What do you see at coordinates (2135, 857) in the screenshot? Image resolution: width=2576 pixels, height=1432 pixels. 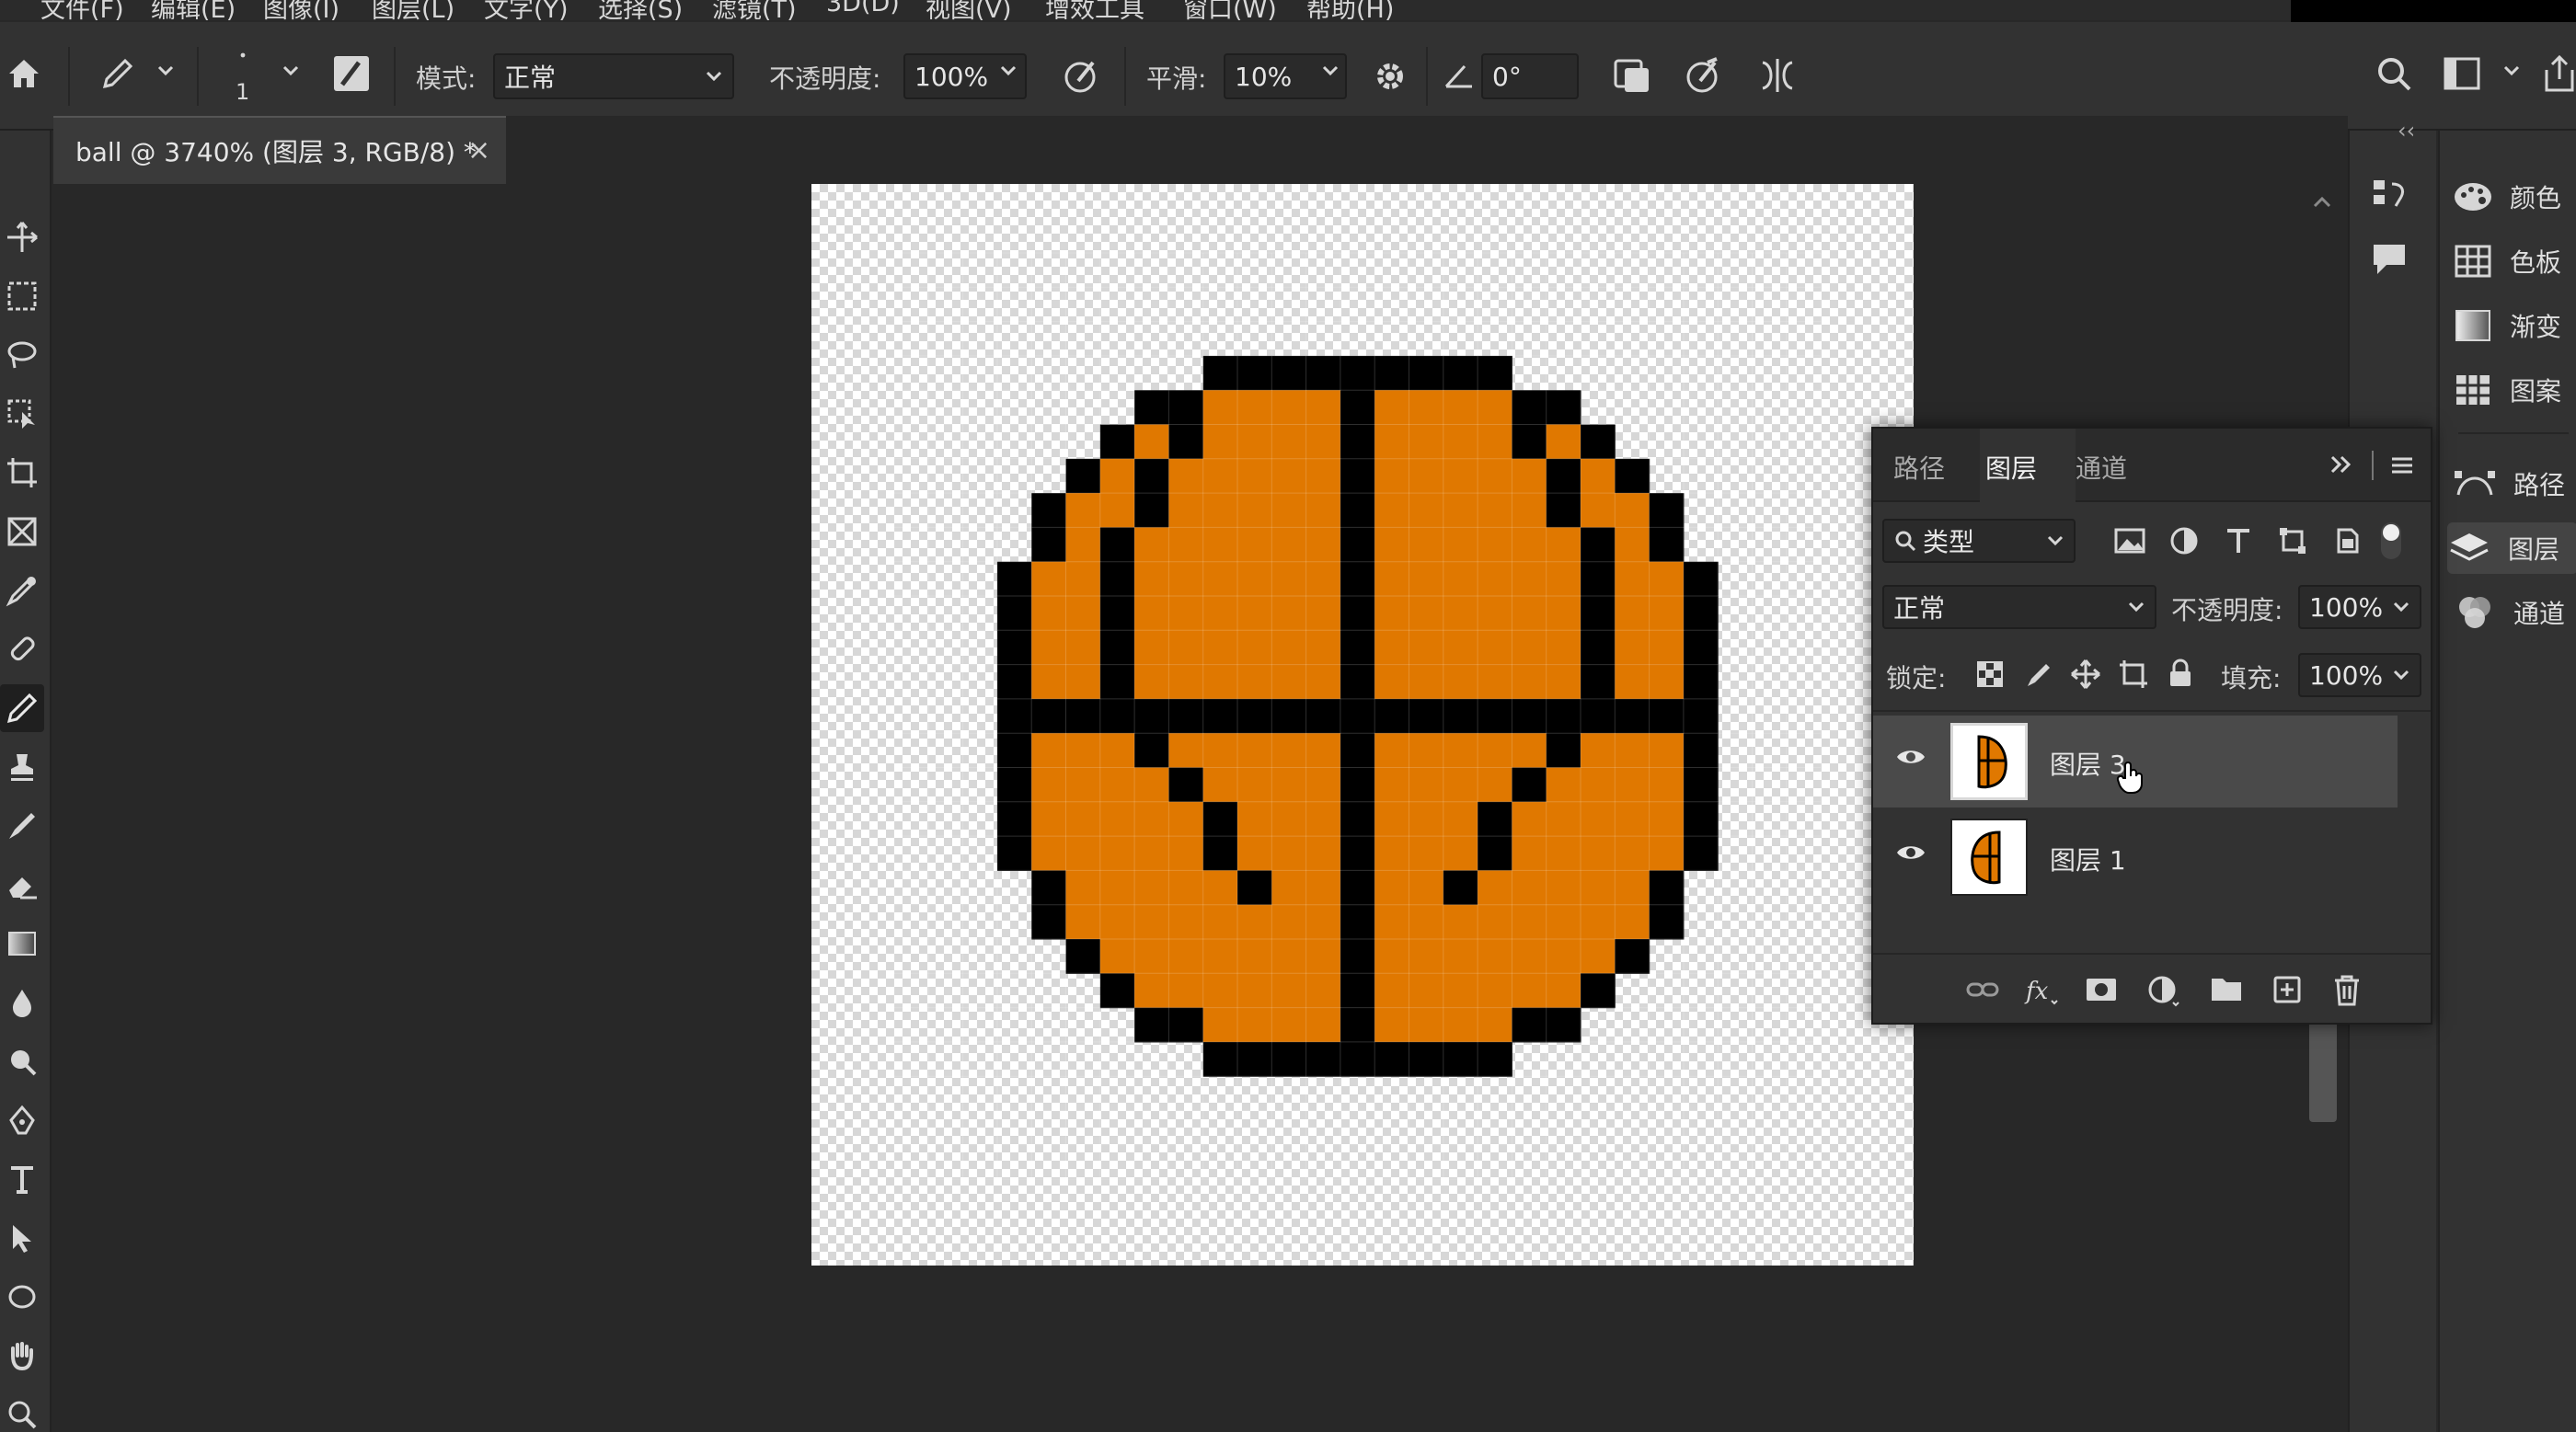 I see `layer-row: 图层 1` at bounding box center [2135, 857].